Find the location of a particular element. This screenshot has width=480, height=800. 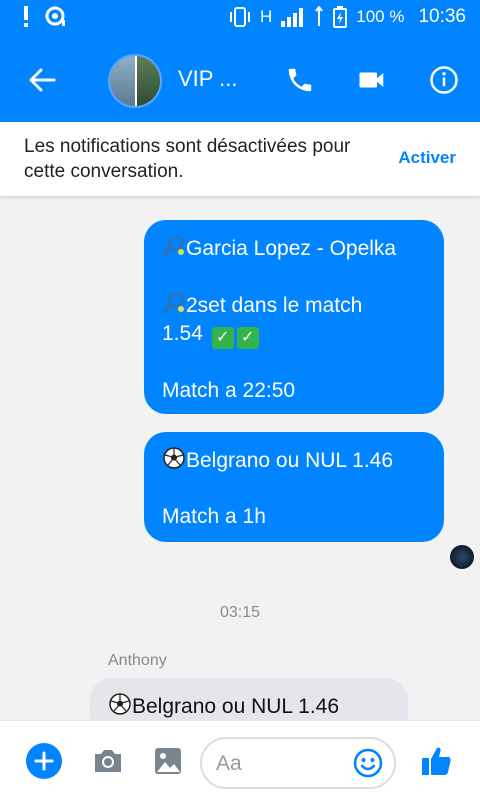

sender-name: Anthony is located at coordinates (137, 660).